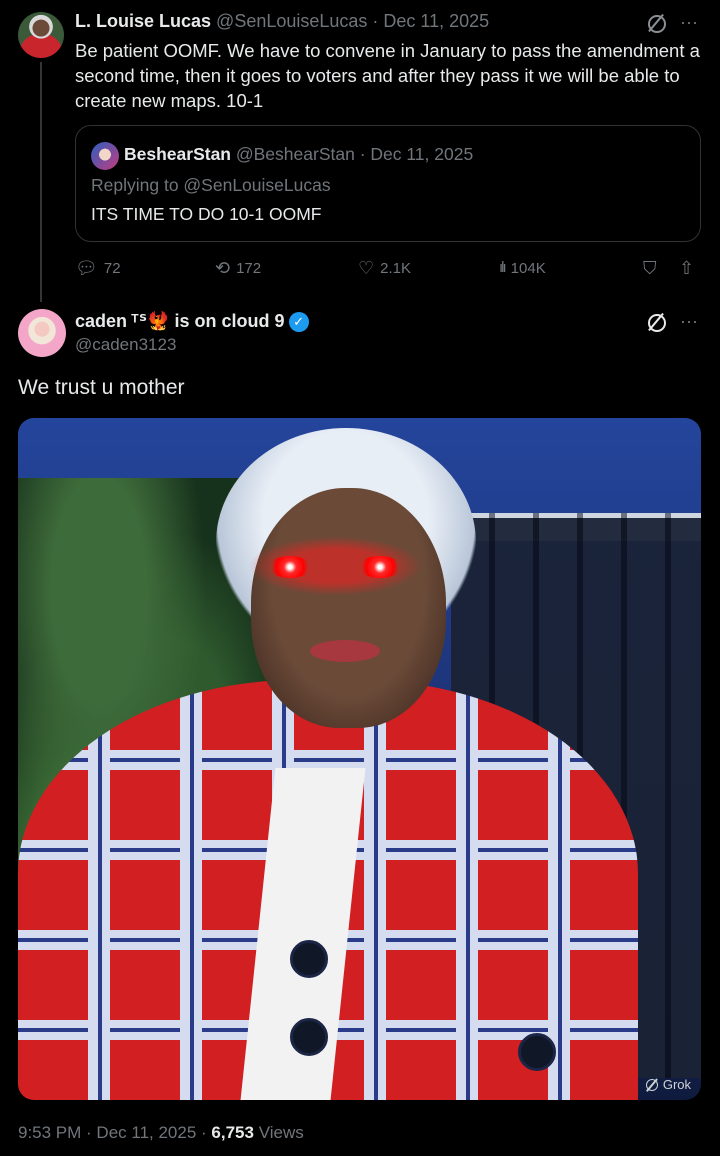 This screenshot has height=1156, width=720. Describe the element at coordinates (41, 182) in the screenshot. I see `thread-connector` at that location.